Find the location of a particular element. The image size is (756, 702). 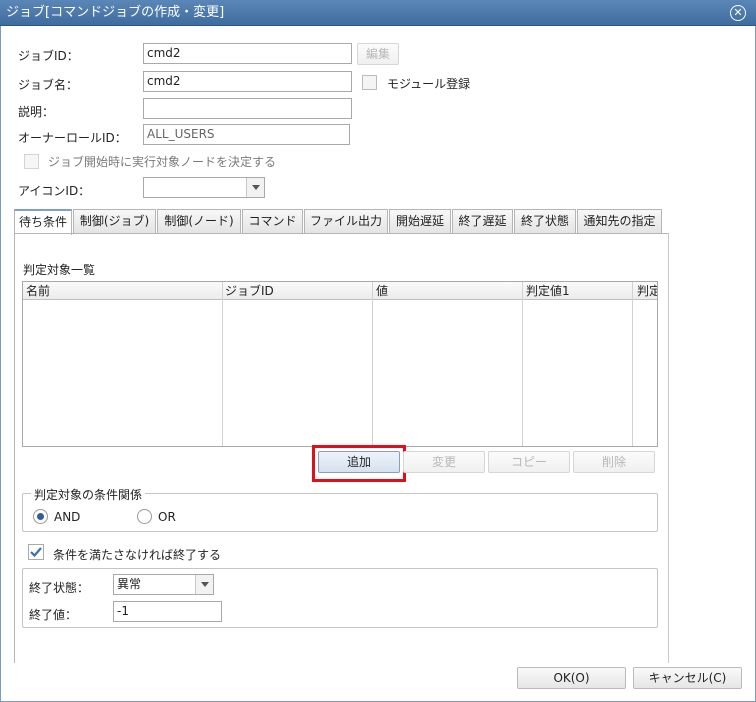

job-id-label: ジョブID： is located at coordinates (48, 56).